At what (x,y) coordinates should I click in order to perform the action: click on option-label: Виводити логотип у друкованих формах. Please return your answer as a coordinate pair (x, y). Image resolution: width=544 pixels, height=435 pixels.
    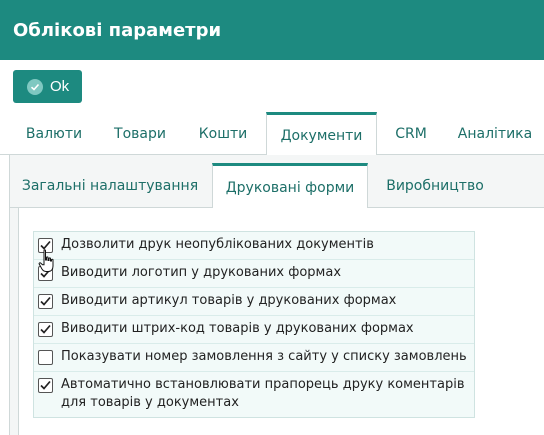
    Looking at the image, I should click on (201, 272).